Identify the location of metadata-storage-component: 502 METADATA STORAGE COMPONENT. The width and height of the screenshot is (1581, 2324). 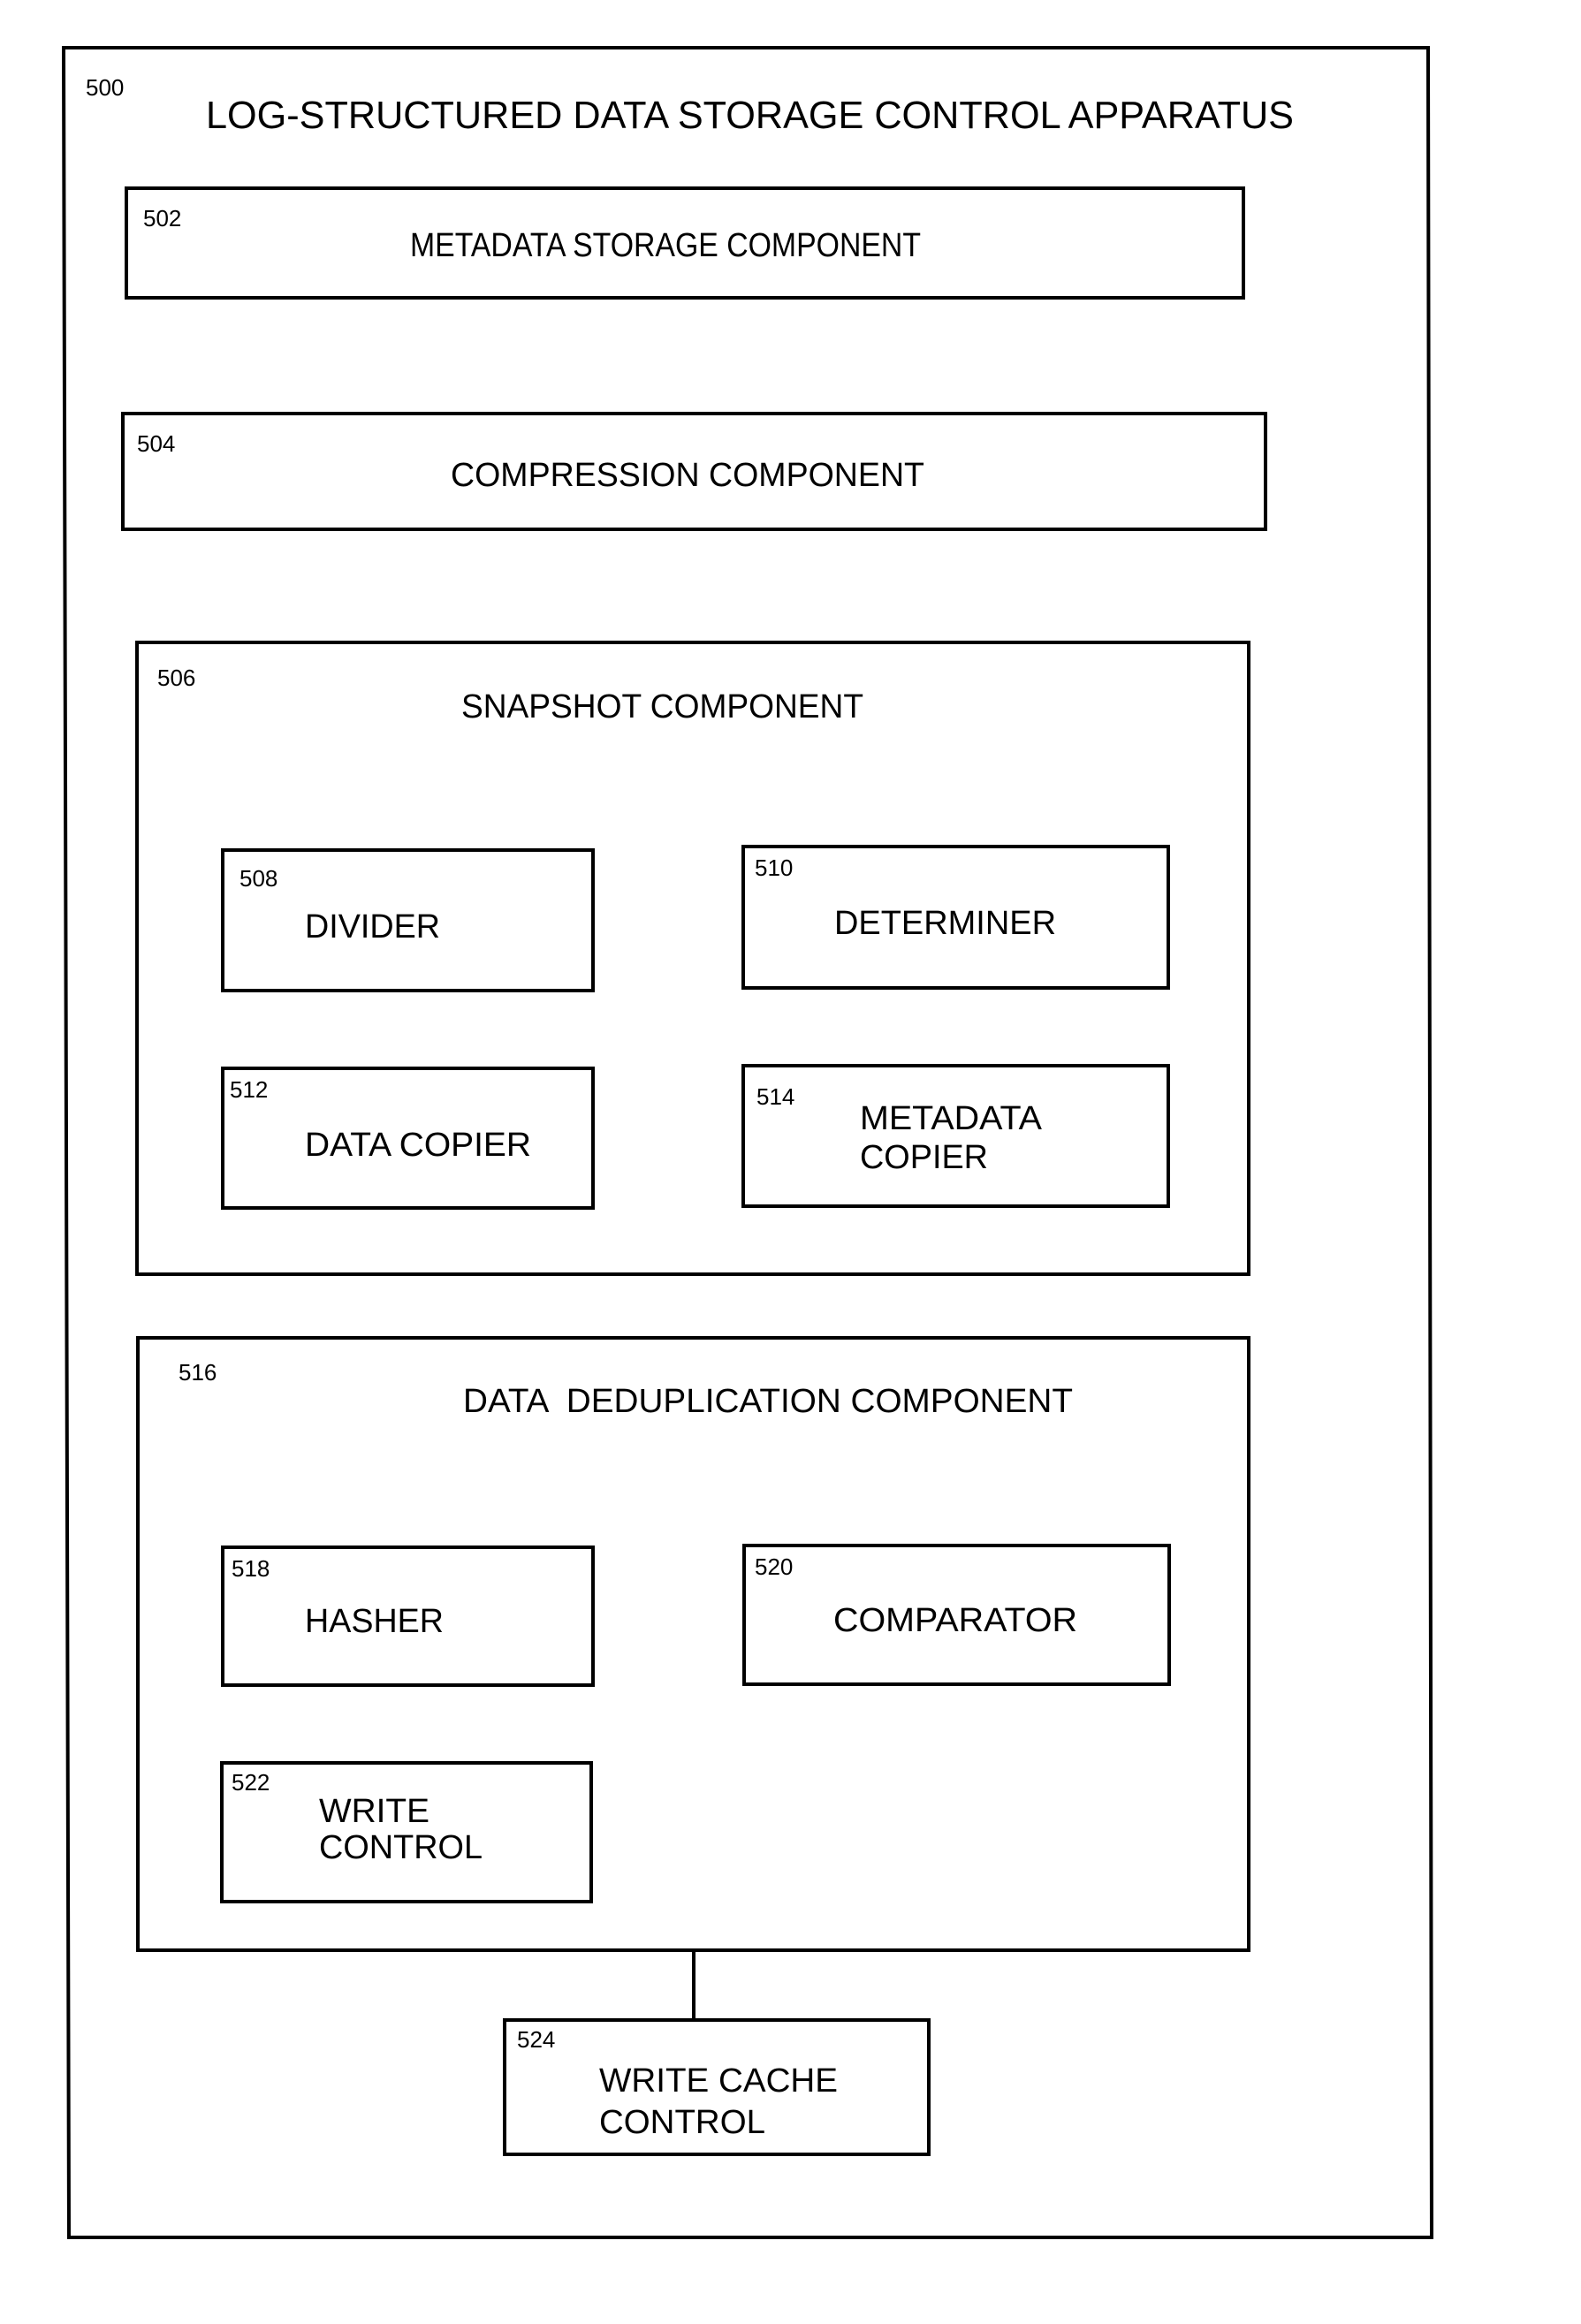
(685, 243).